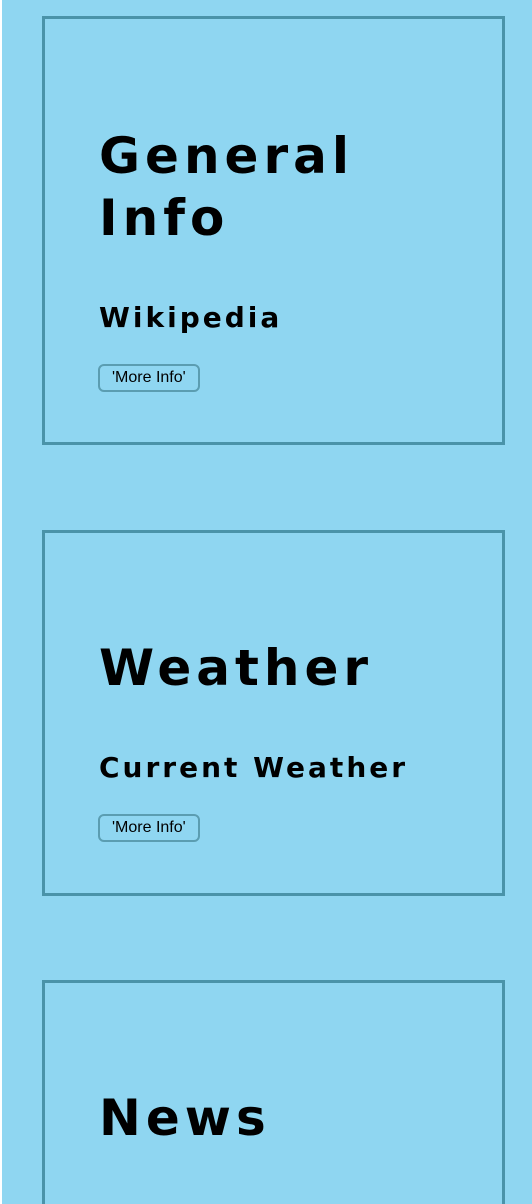 Image resolution: width=532 pixels, height=1204 pixels. I want to click on card-title: Weather, so click(236, 668).